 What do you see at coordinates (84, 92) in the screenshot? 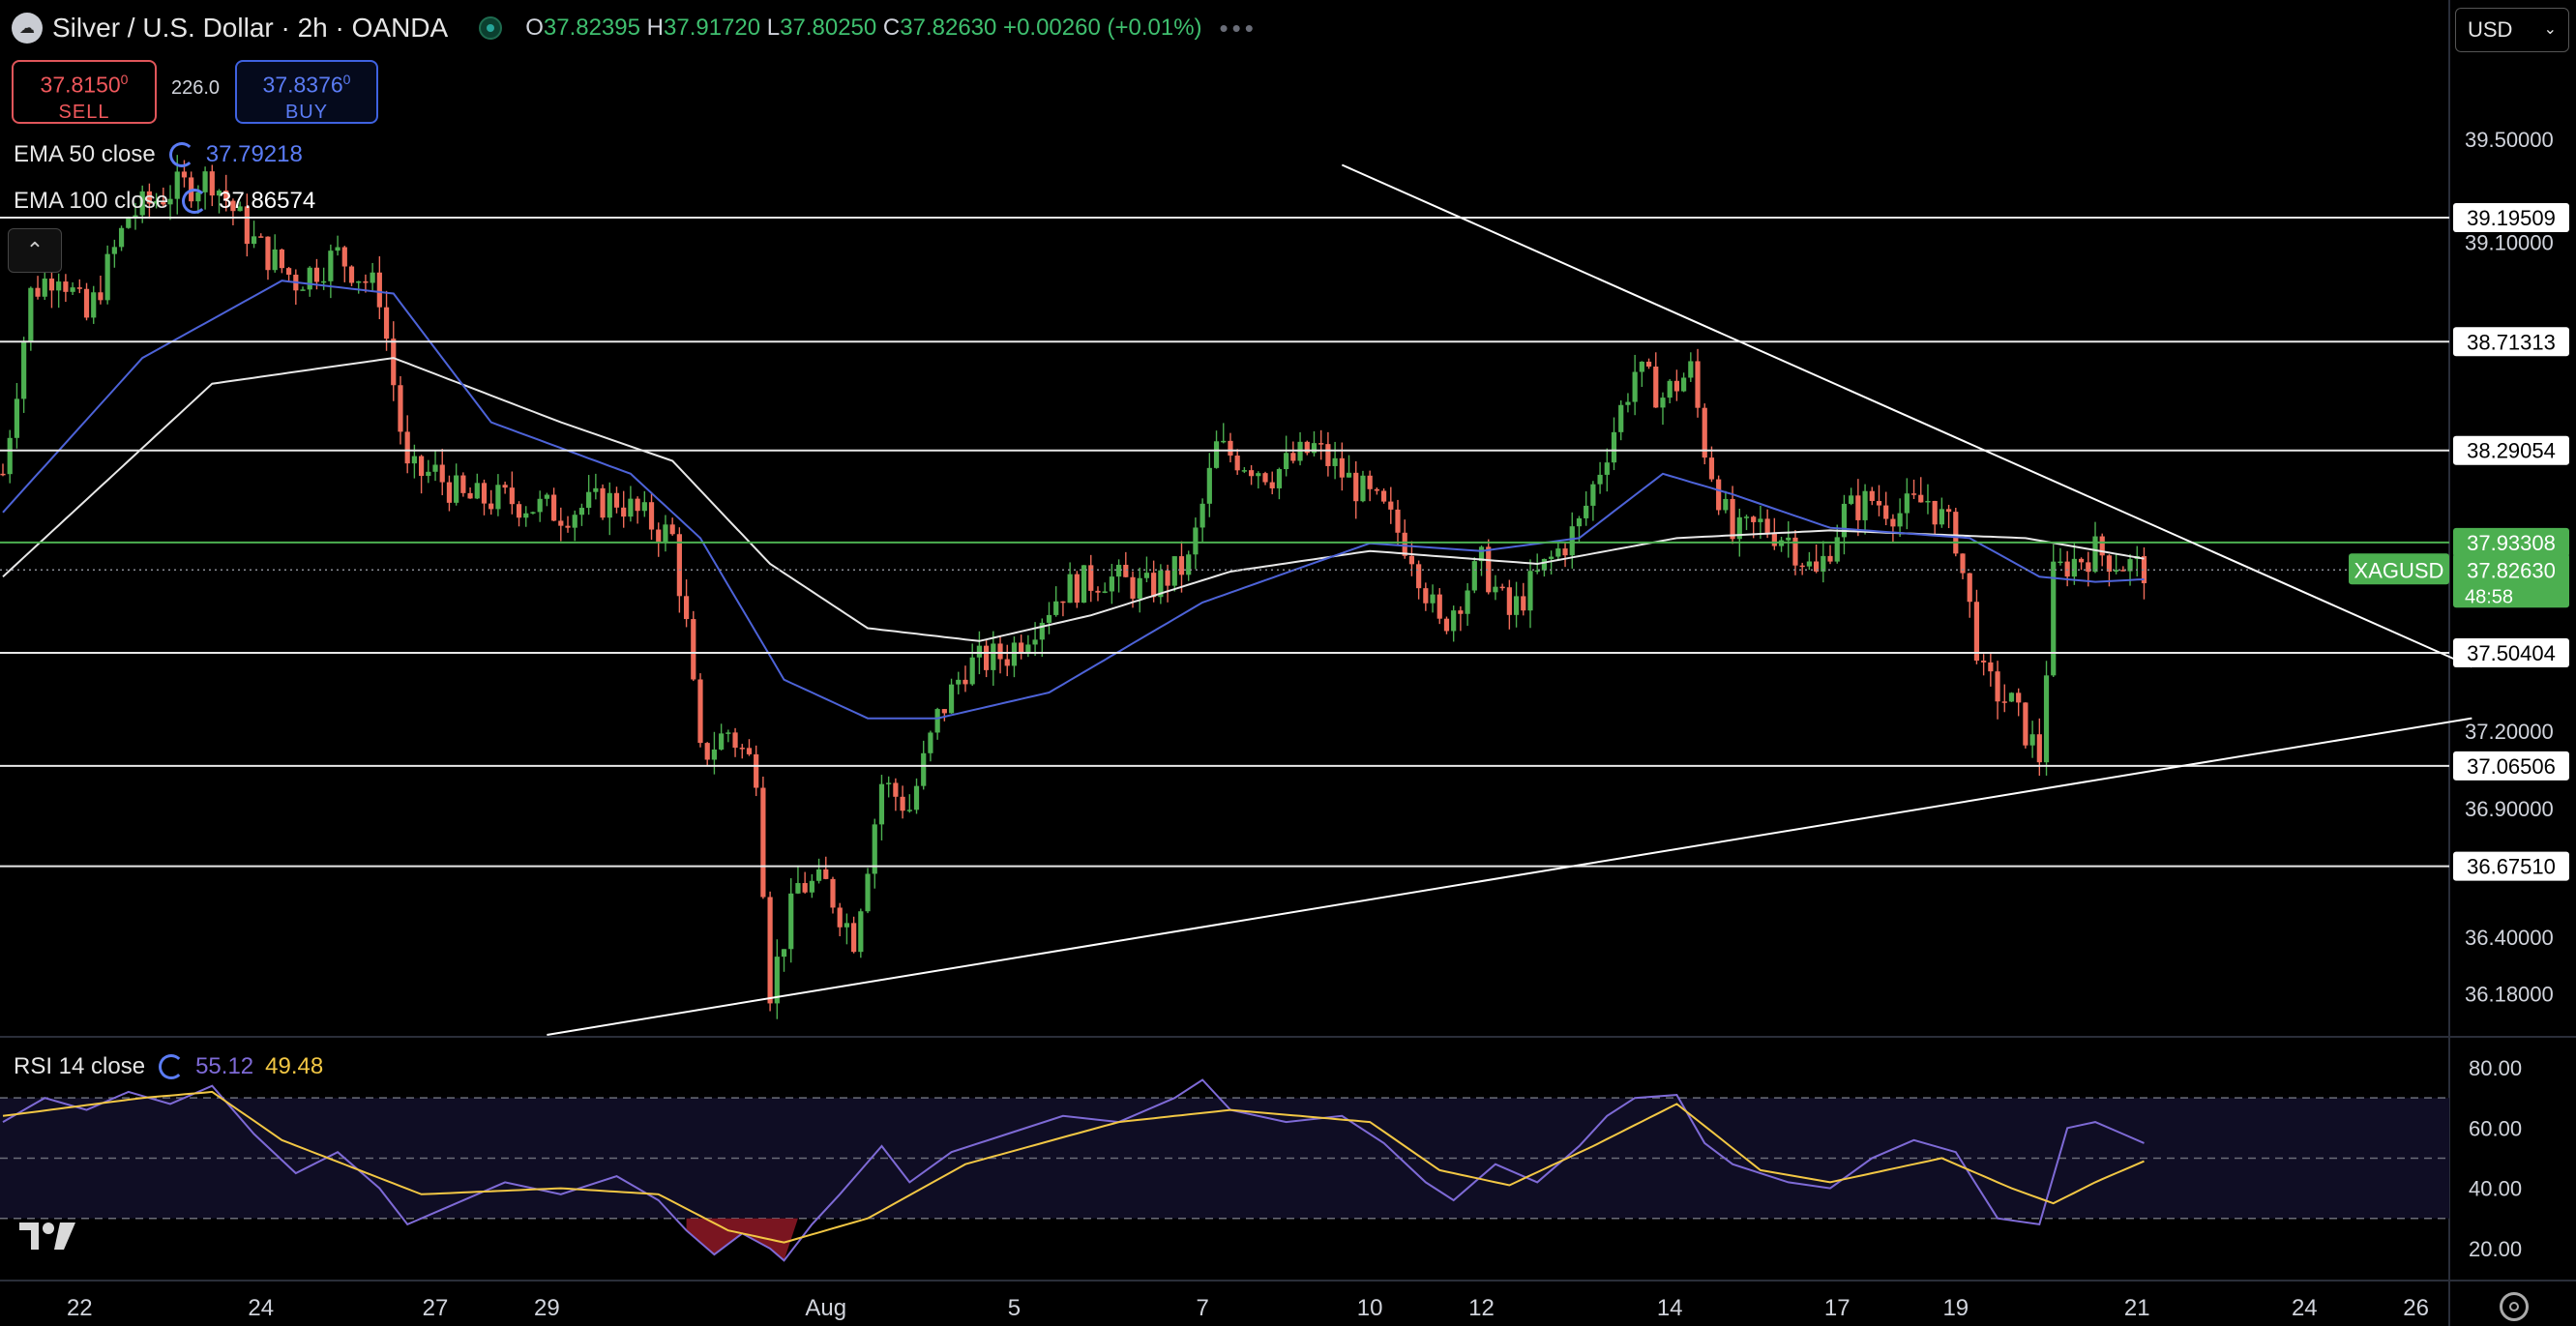
I see `sell-button: 37.81500 SELL` at bounding box center [84, 92].